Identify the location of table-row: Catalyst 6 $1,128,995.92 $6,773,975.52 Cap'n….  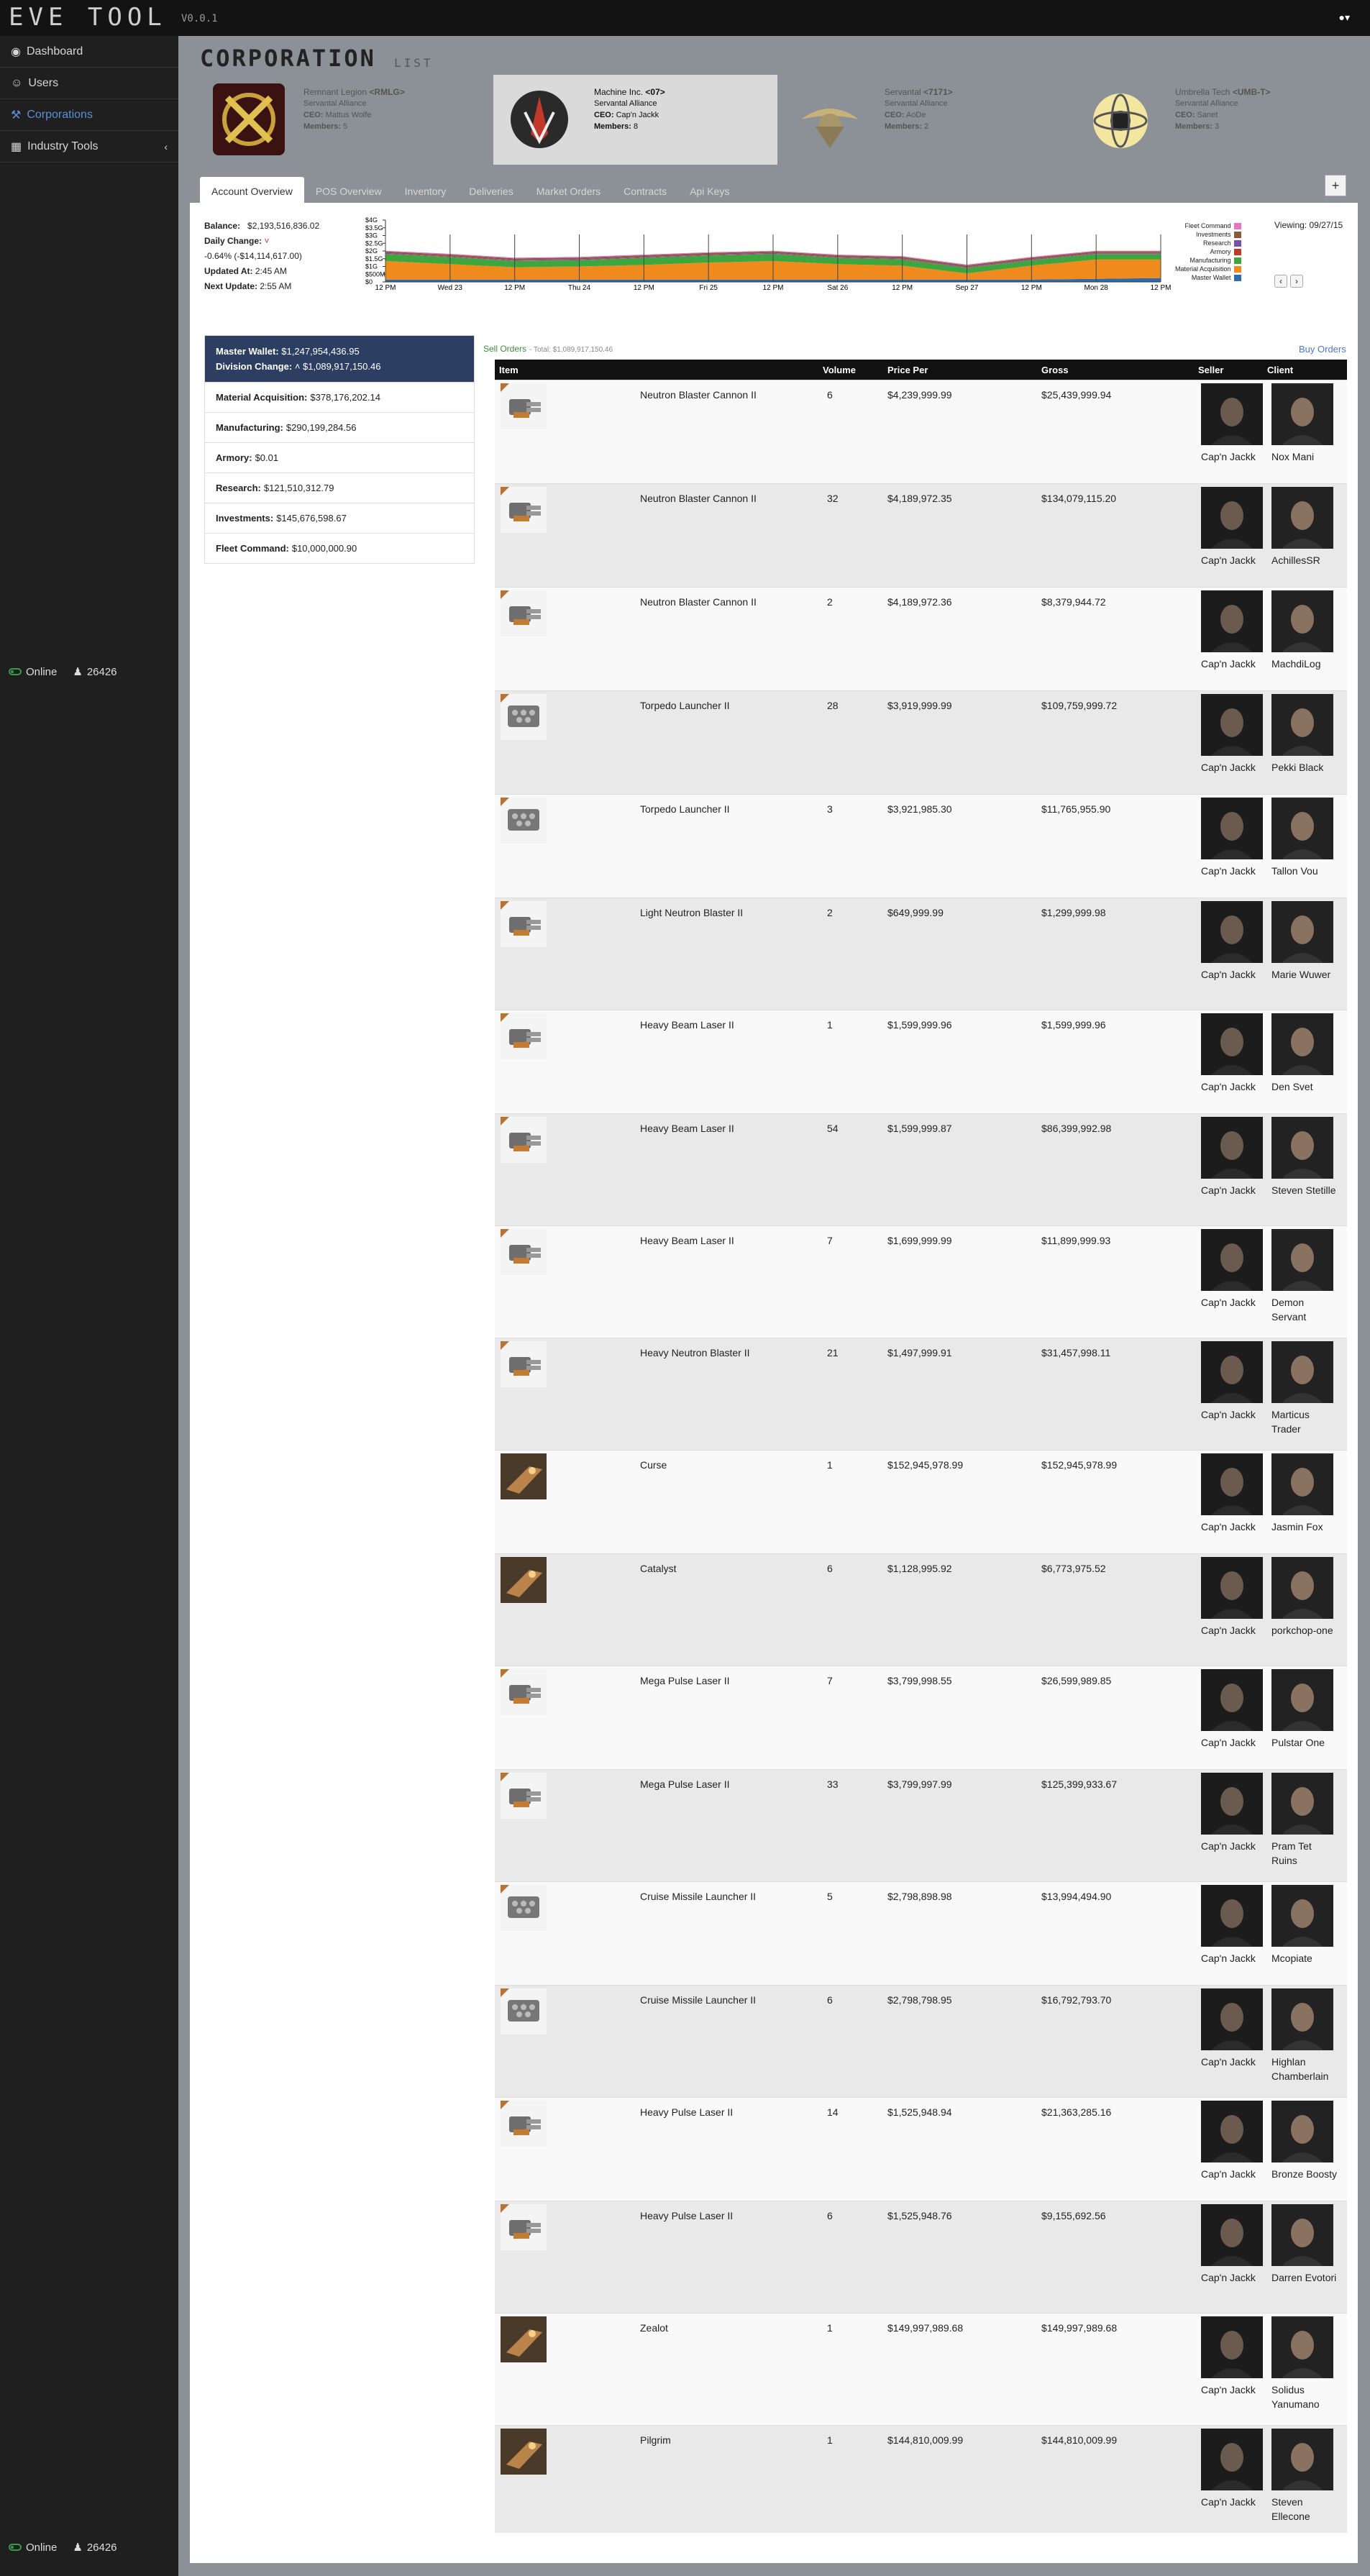
(921, 1609).